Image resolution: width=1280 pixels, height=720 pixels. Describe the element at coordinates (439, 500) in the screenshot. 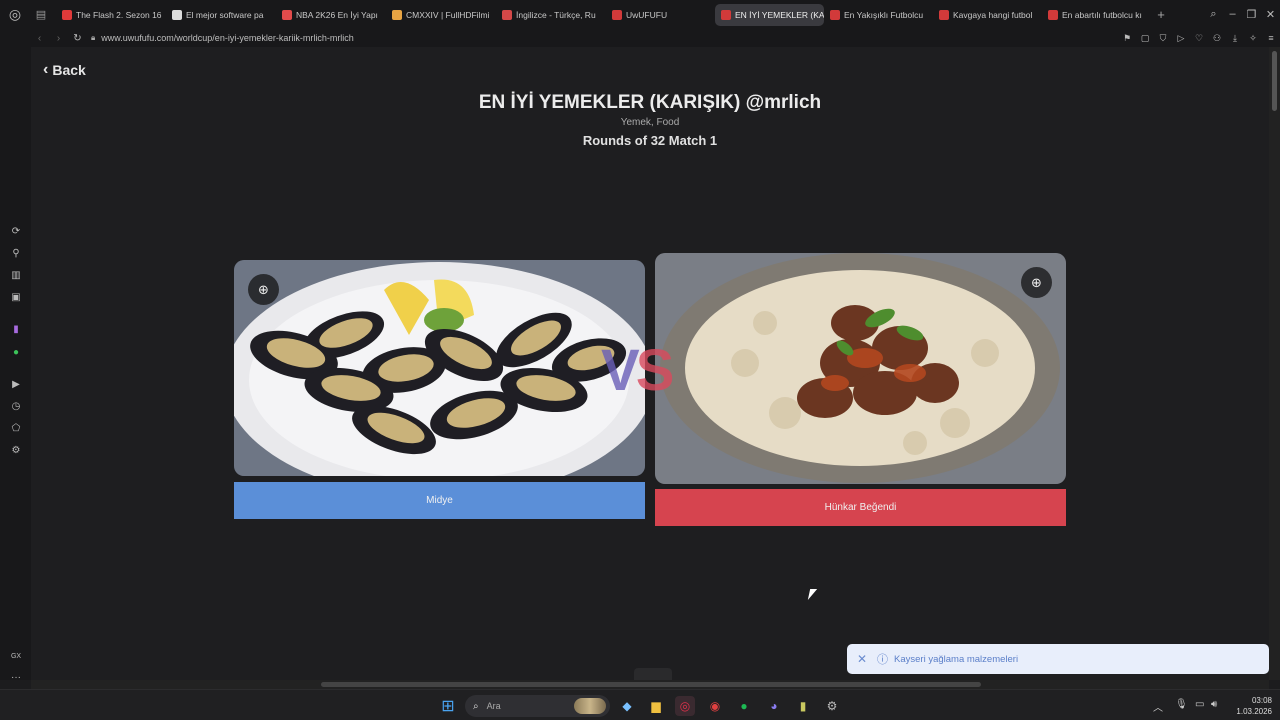

I see `left-choice-button: Midye` at that location.